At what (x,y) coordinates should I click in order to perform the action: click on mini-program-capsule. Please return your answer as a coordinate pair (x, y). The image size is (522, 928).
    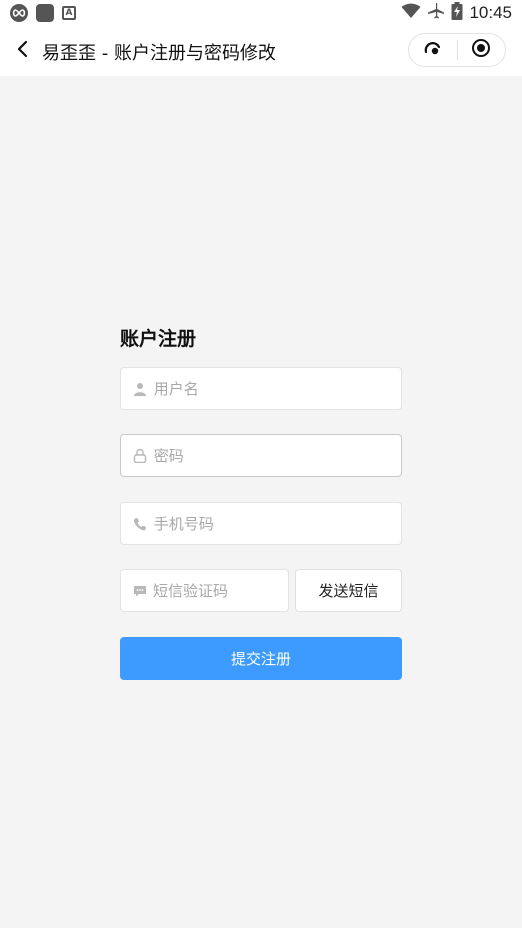
    Looking at the image, I should click on (457, 50).